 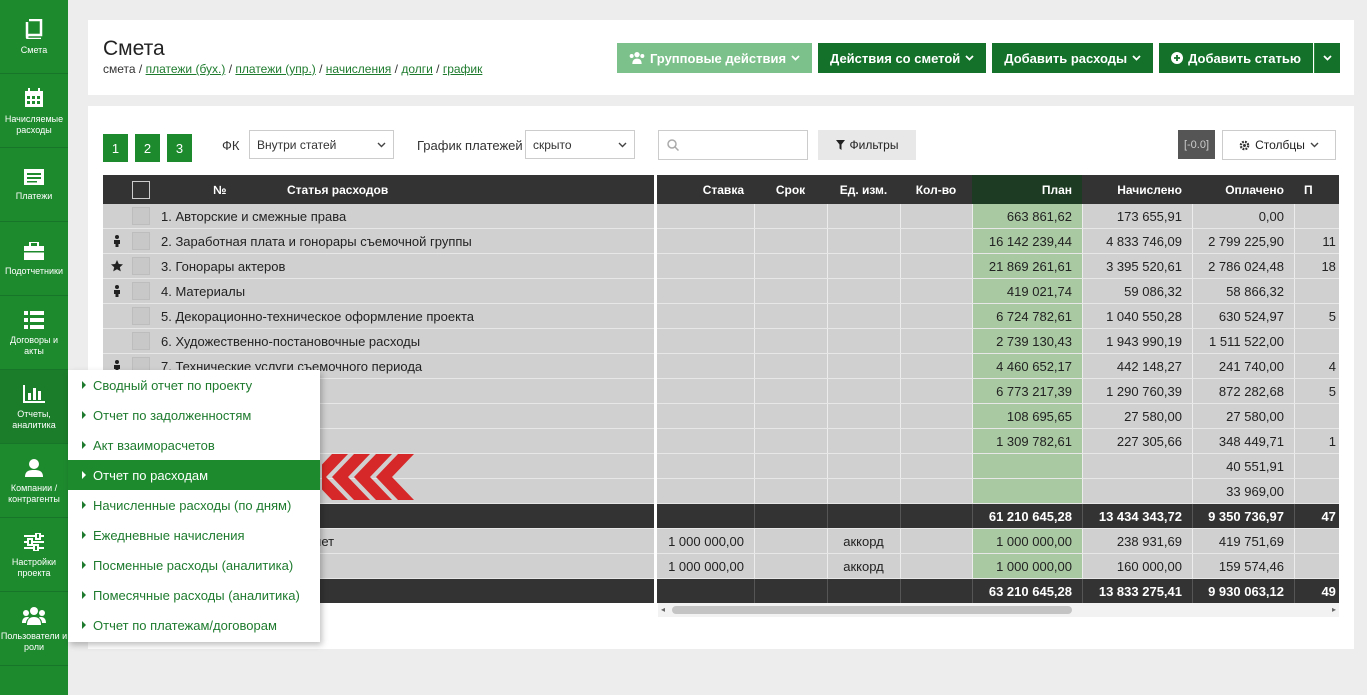 What do you see at coordinates (1196, 144) in the screenshot?
I see `version-badge: [-0.0]` at bounding box center [1196, 144].